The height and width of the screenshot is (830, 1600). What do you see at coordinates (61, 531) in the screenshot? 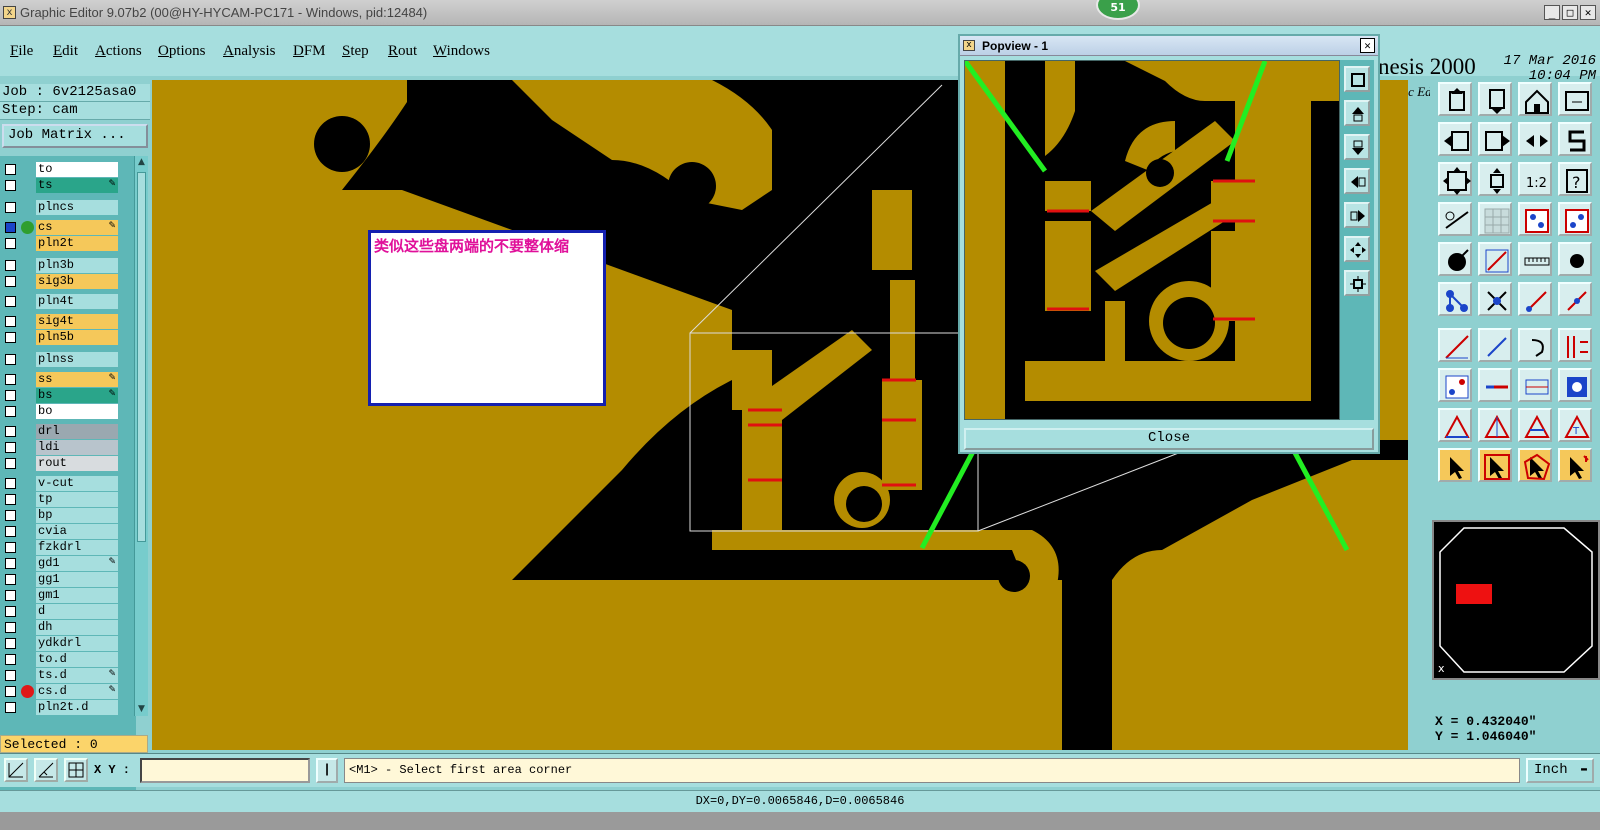
I see `layer-row: cvia` at bounding box center [61, 531].